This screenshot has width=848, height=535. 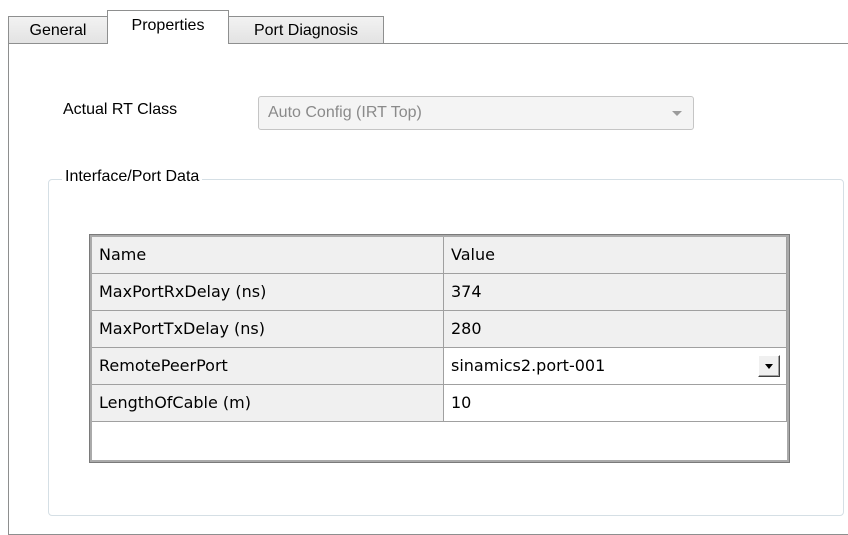 I want to click on table-row: RemotePeerPort sinamics2.port-001, so click(x=439, y=366).